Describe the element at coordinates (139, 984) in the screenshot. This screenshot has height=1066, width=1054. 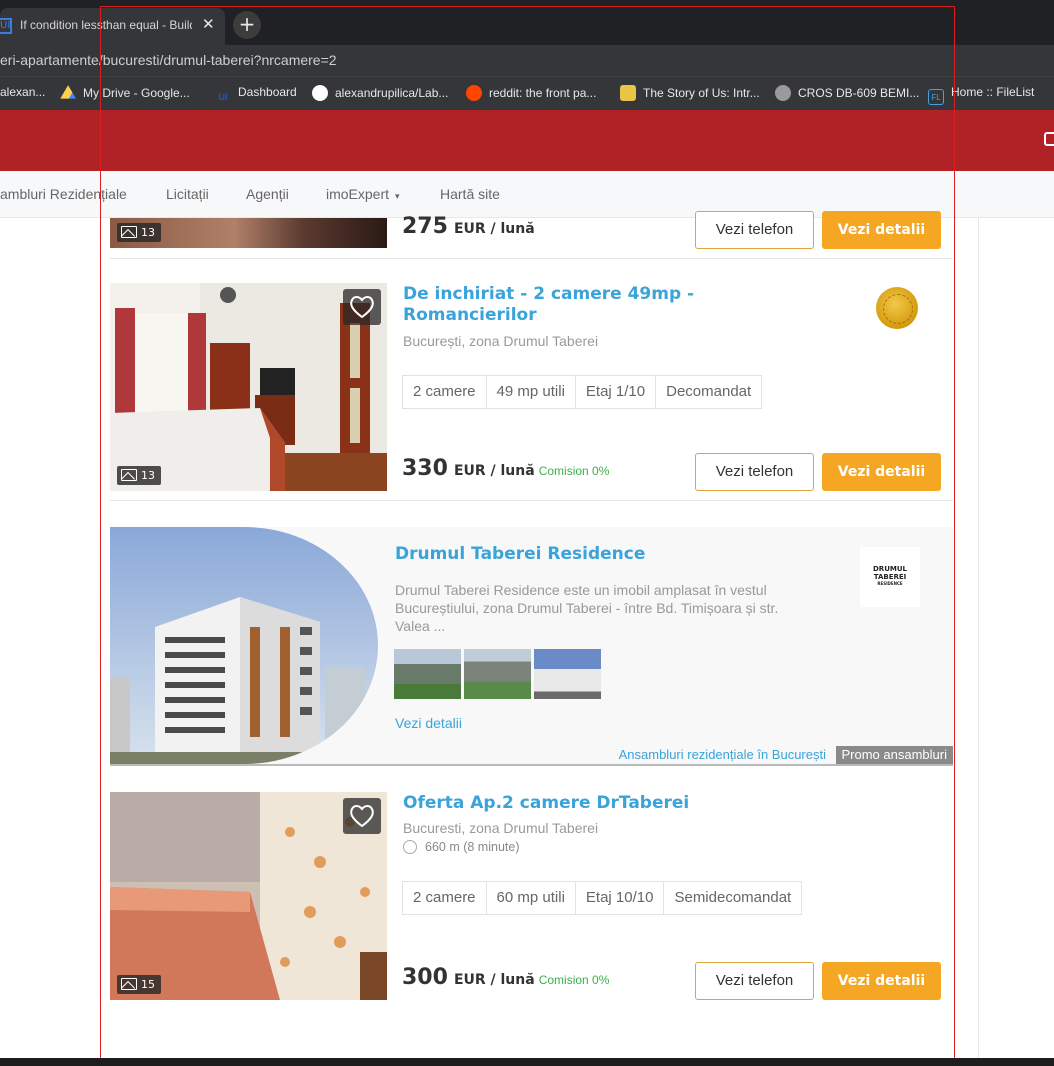
I see `photo-count-badge: 15` at that location.